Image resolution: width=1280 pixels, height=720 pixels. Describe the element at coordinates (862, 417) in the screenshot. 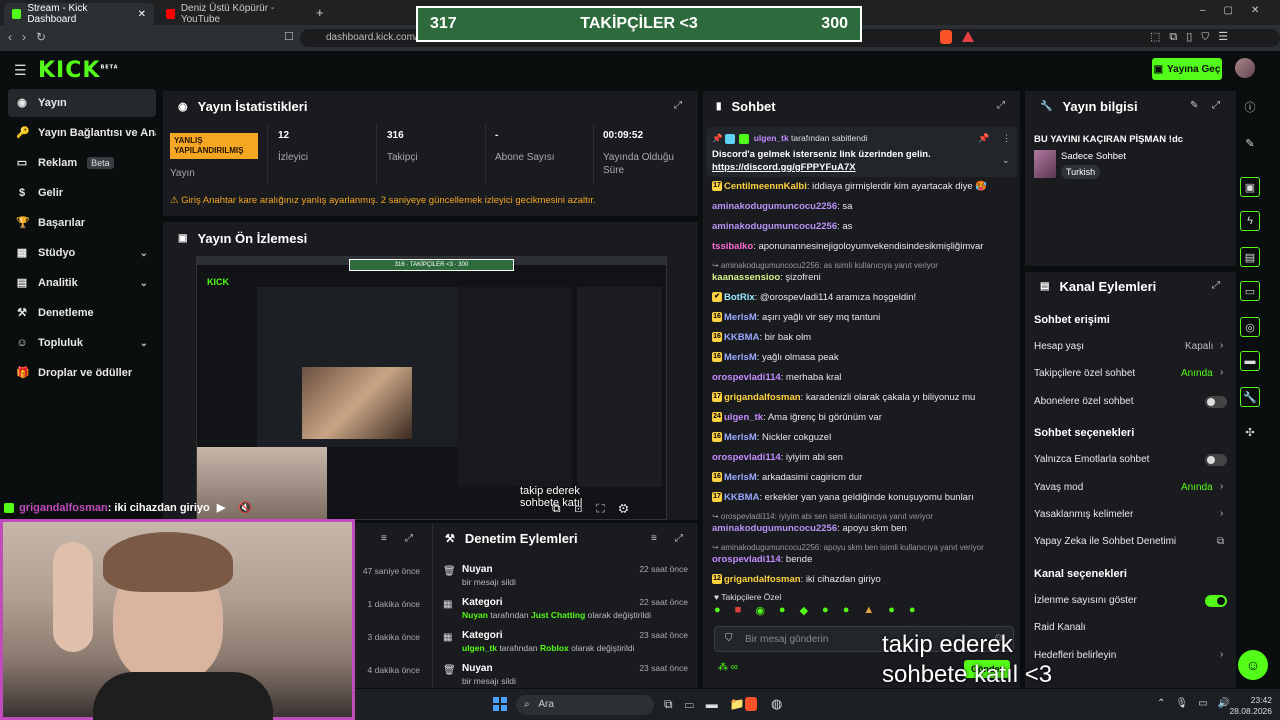

I see `chat-message: 24 ulgen_tk: Ama iğrenç bi görünüm var` at that location.